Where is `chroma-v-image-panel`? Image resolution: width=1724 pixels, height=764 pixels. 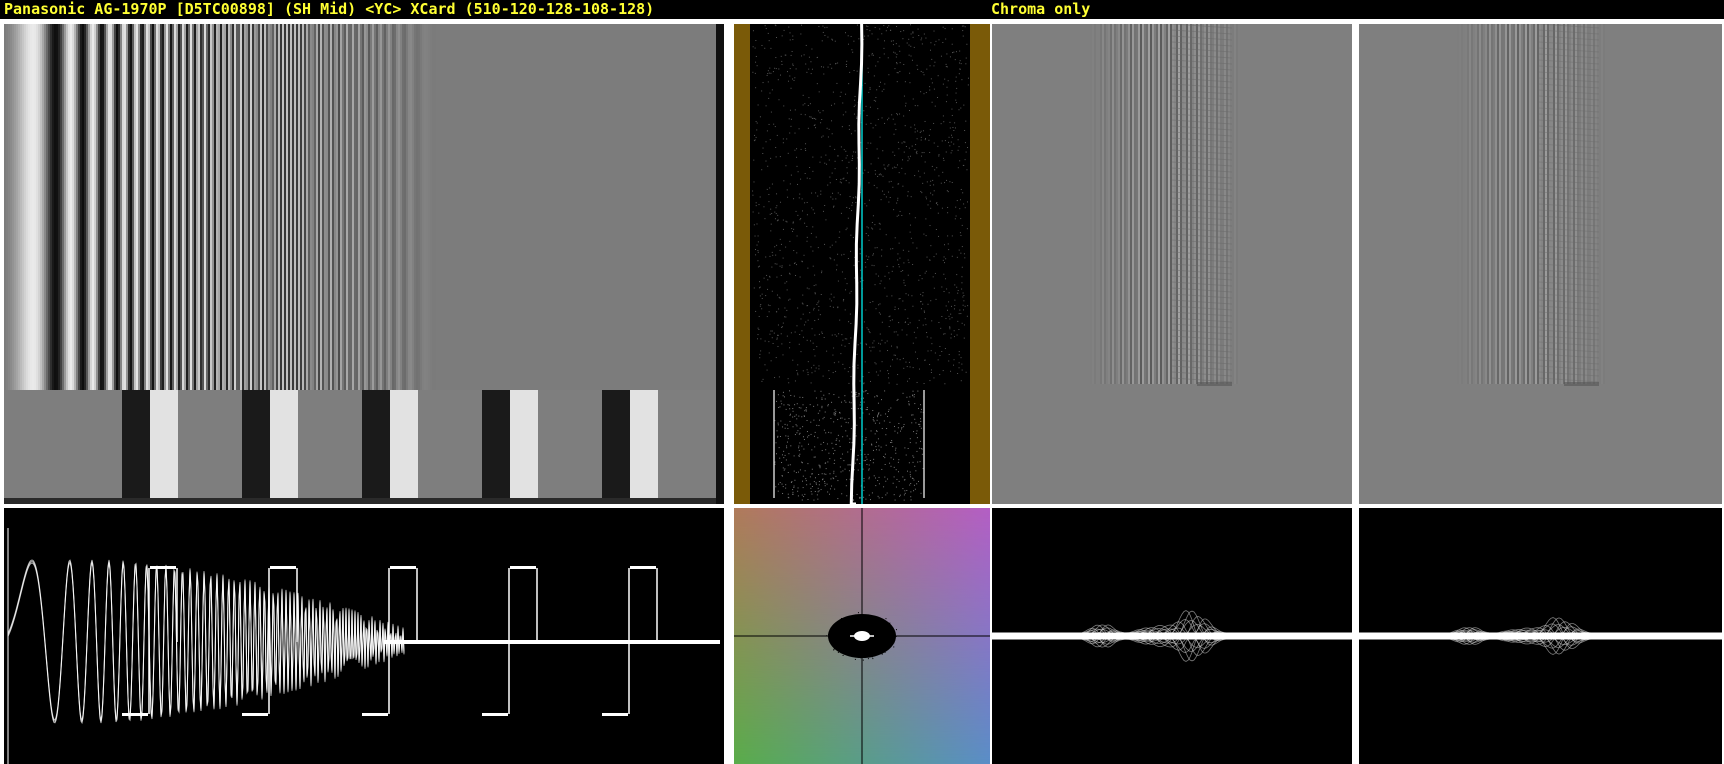
chroma-v-image-panel is located at coordinates (1540, 264).